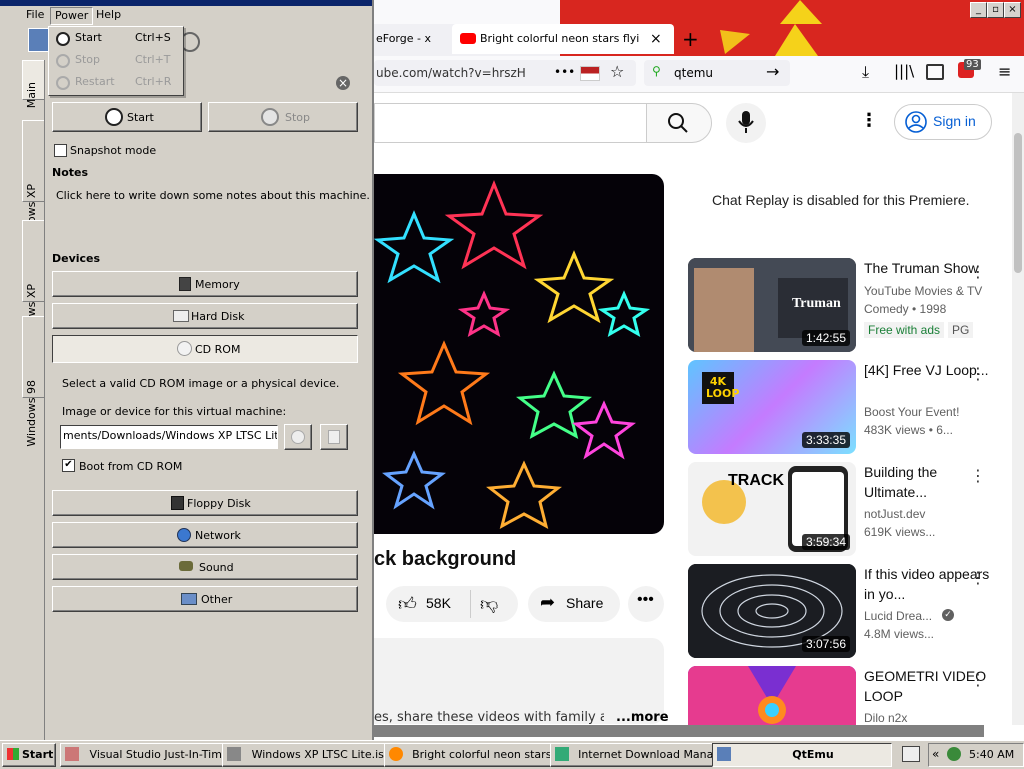 Image resolution: width=1024 pixels, height=769 pixels. Describe the element at coordinates (865, 72) in the screenshot. I see `download-icon: ⤓` at that location.